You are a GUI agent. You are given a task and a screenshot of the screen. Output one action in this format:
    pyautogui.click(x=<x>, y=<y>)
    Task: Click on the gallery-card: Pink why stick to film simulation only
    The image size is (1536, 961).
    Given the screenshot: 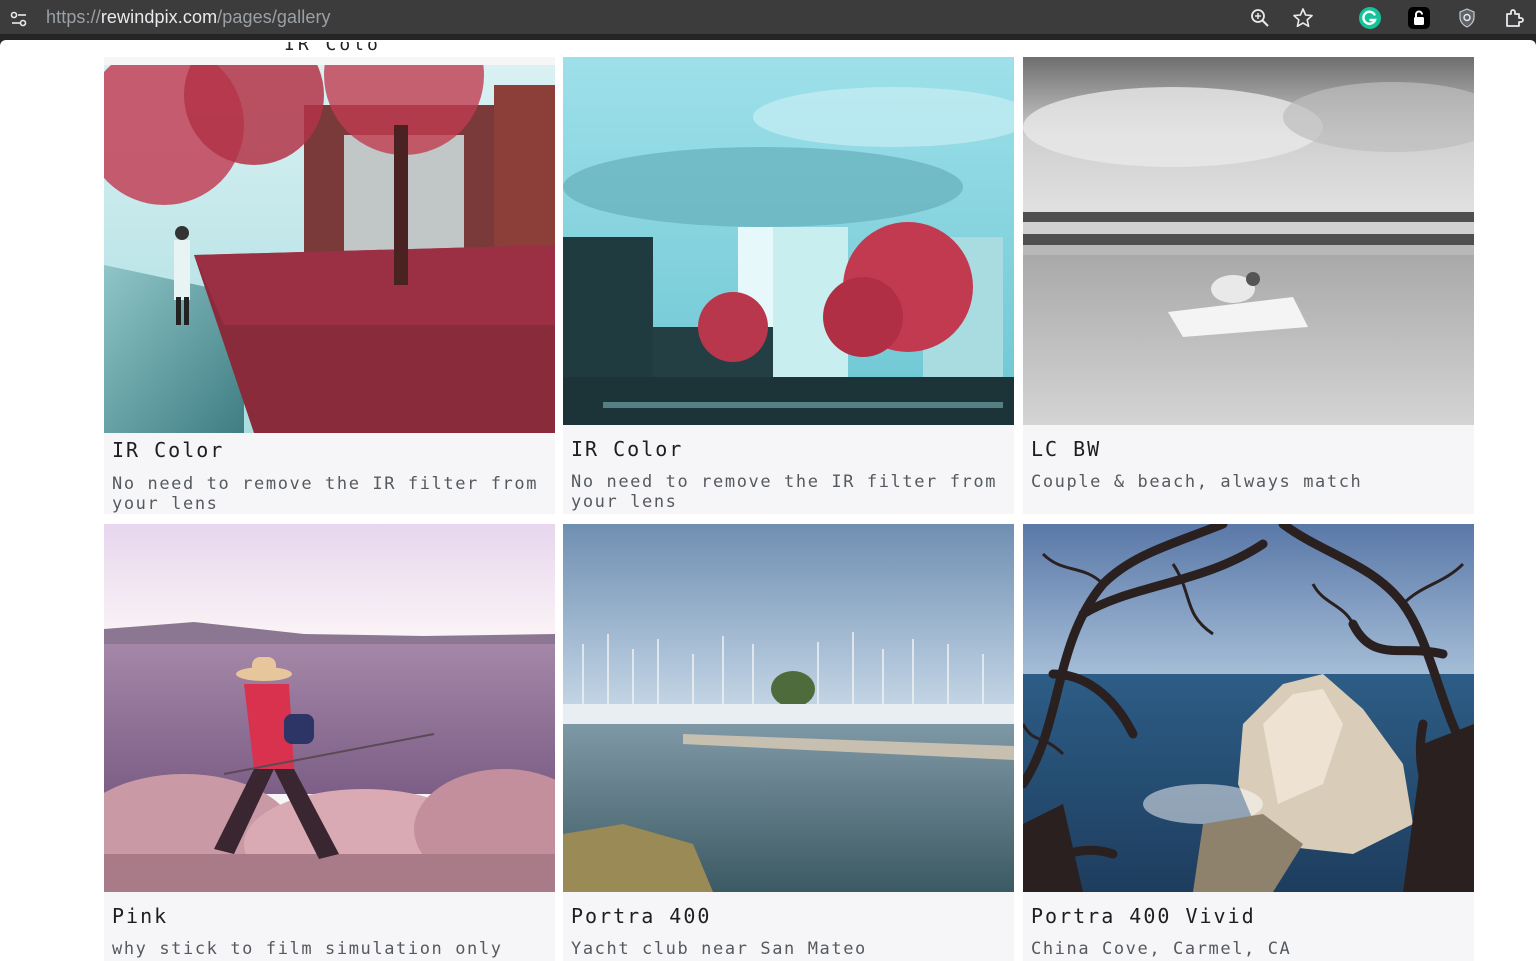 What is the action you would take?
    pyautogui.click(x=329, y=742)
    